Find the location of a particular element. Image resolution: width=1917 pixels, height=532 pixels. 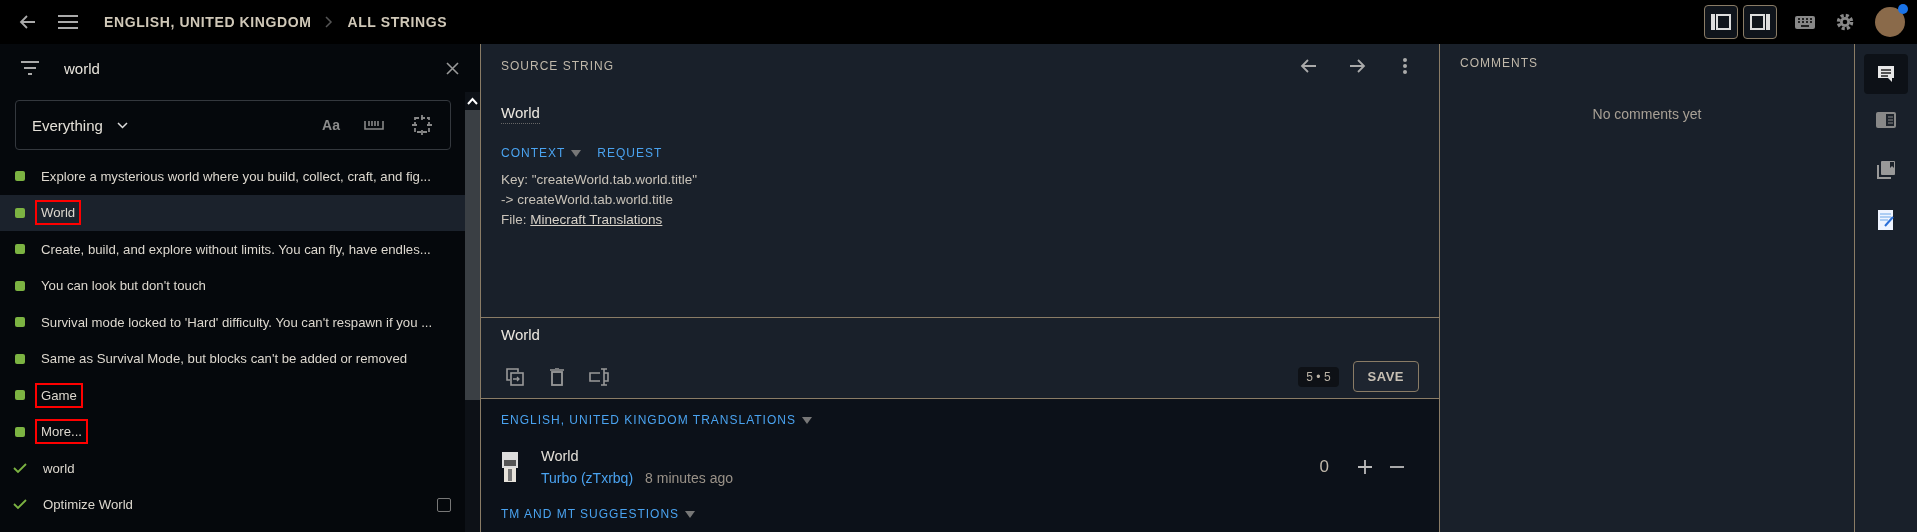

scrollbar is located at coordinates (472, 312).